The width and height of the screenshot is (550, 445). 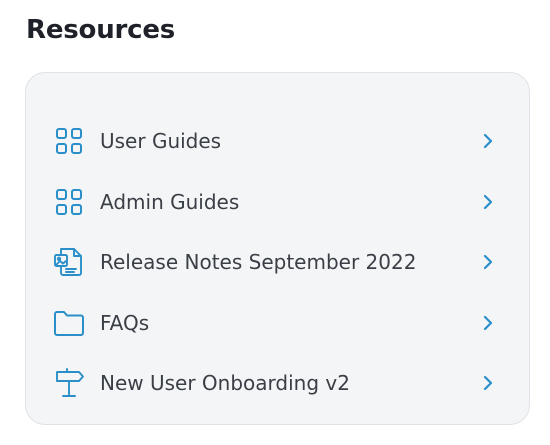 What do you see at coordinates (225, 383) in the screenshot?
I see `resource-item-label: New User Onboarding v2` at bounding box center [225, 383].